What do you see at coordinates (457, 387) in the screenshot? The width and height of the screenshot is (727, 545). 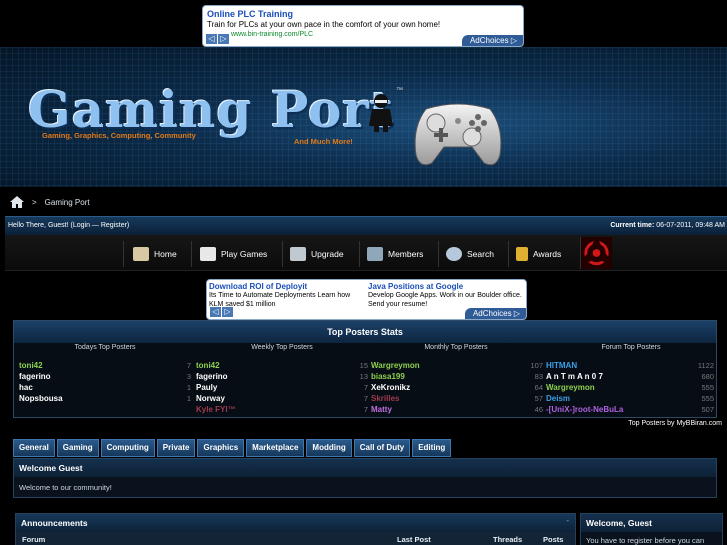 I see `top-poster-row: XeKronikz 64` at bounding box center [457, 387].